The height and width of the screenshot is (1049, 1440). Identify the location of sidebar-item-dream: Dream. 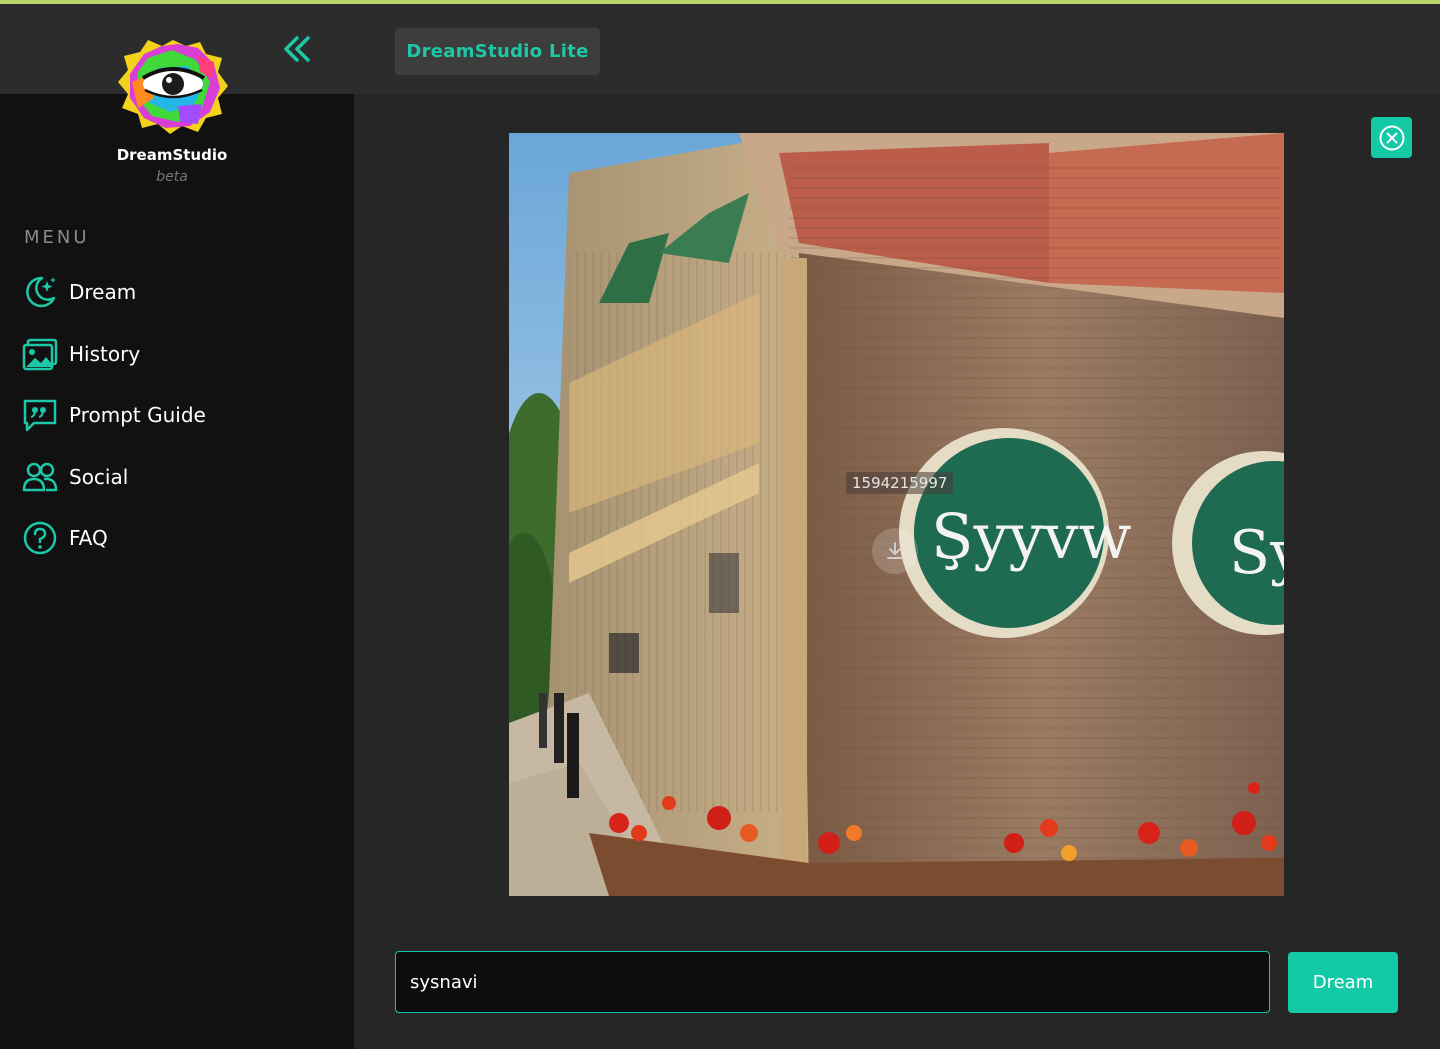
(172, 292).